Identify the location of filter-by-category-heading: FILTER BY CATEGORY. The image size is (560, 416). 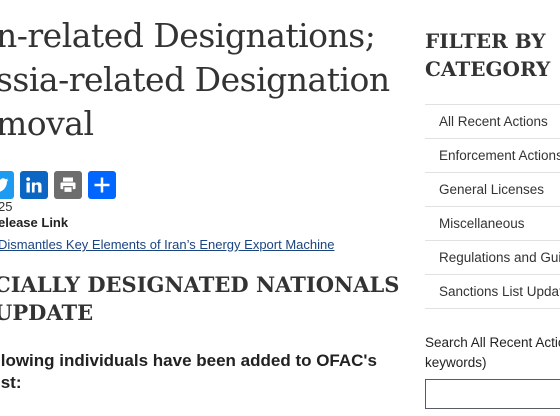
(487, 55).